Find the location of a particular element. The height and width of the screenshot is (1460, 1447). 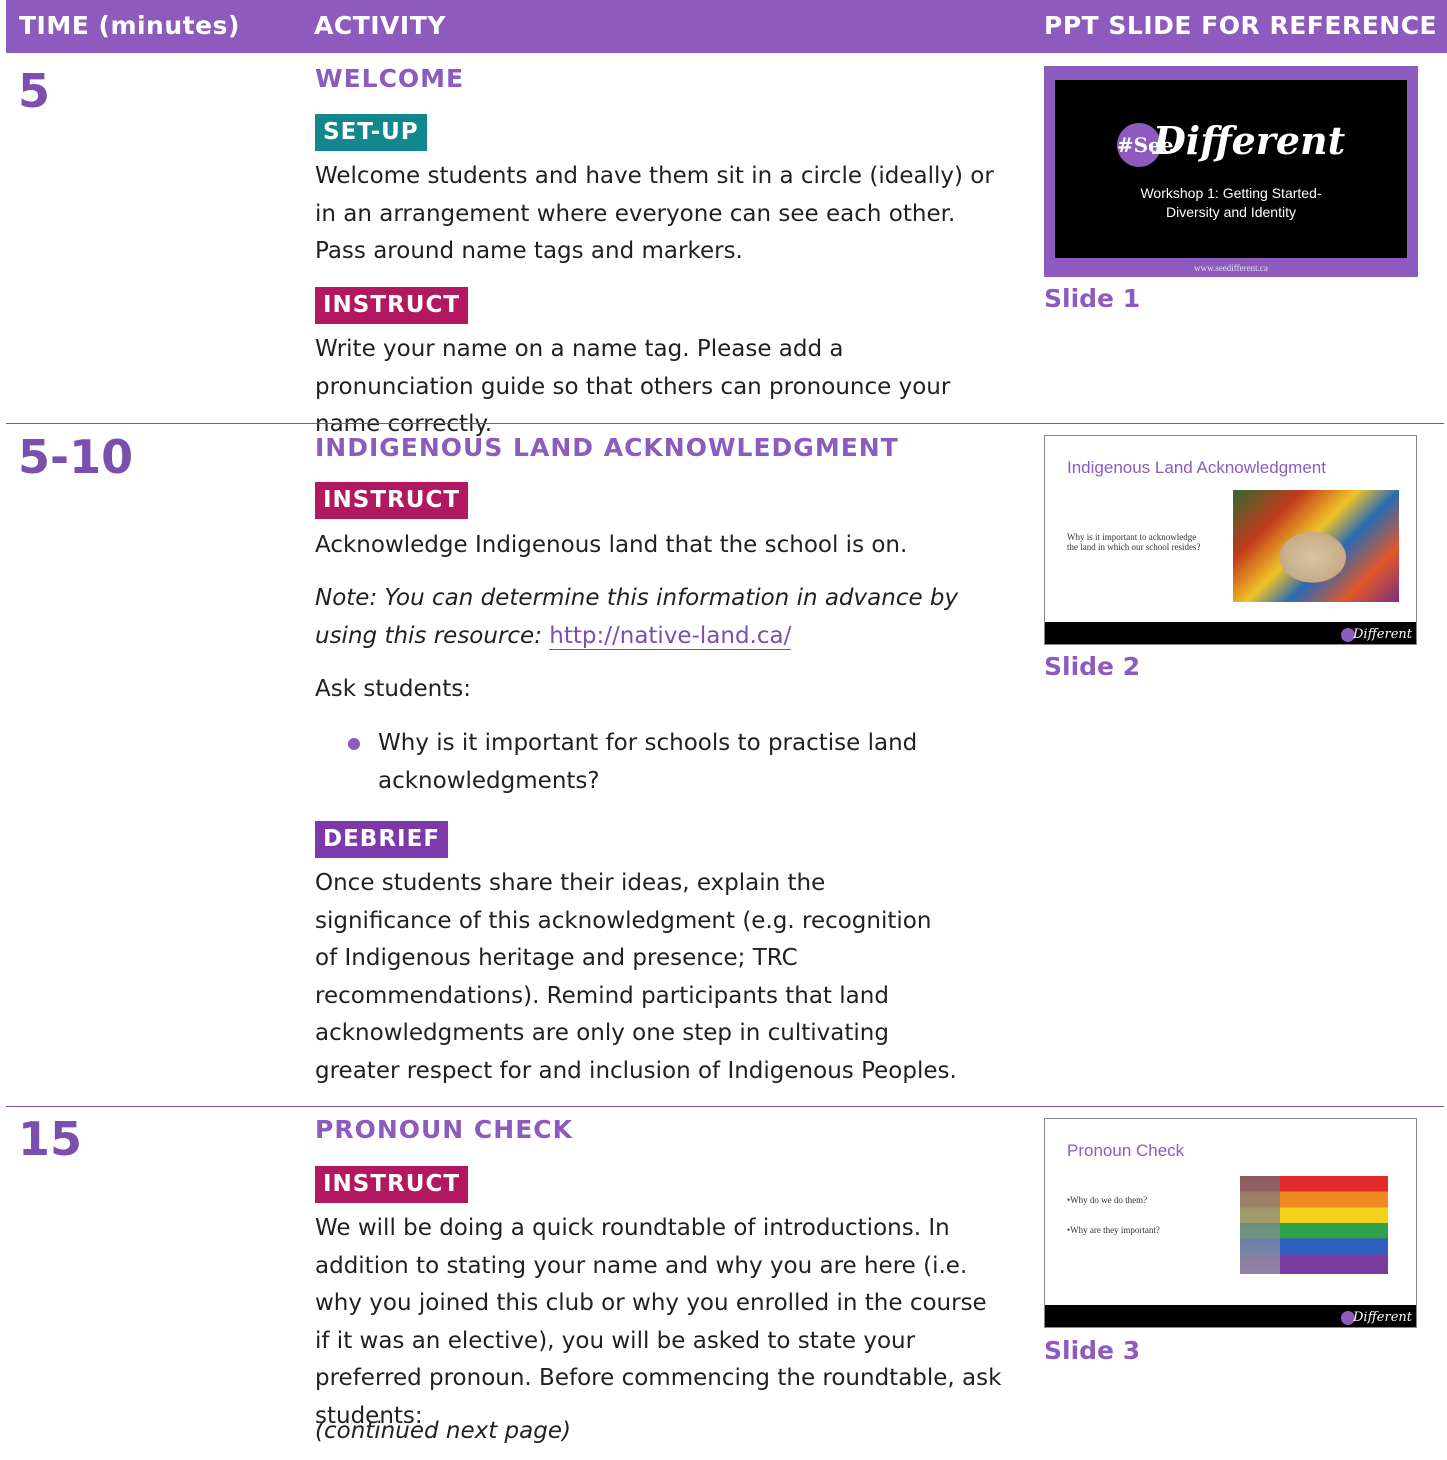

slide-2-title: Indigenous Land Acknowledgment is located at coordinates (1196, 467).